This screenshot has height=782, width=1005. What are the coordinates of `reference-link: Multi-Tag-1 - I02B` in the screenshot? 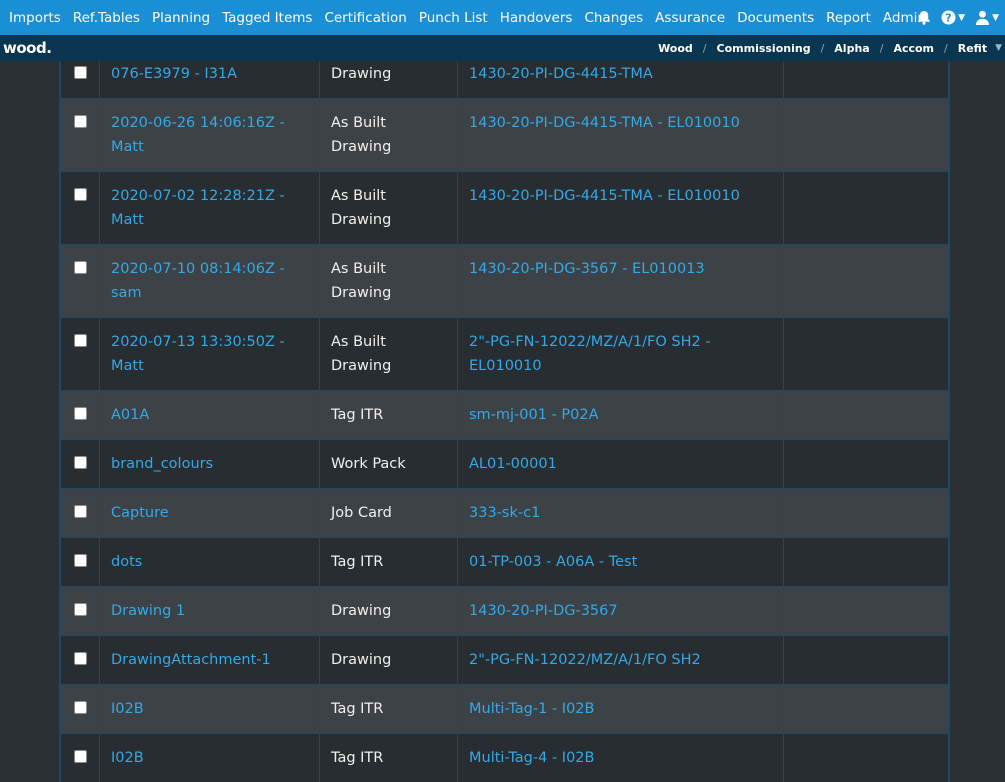 It's located at (531, 709).